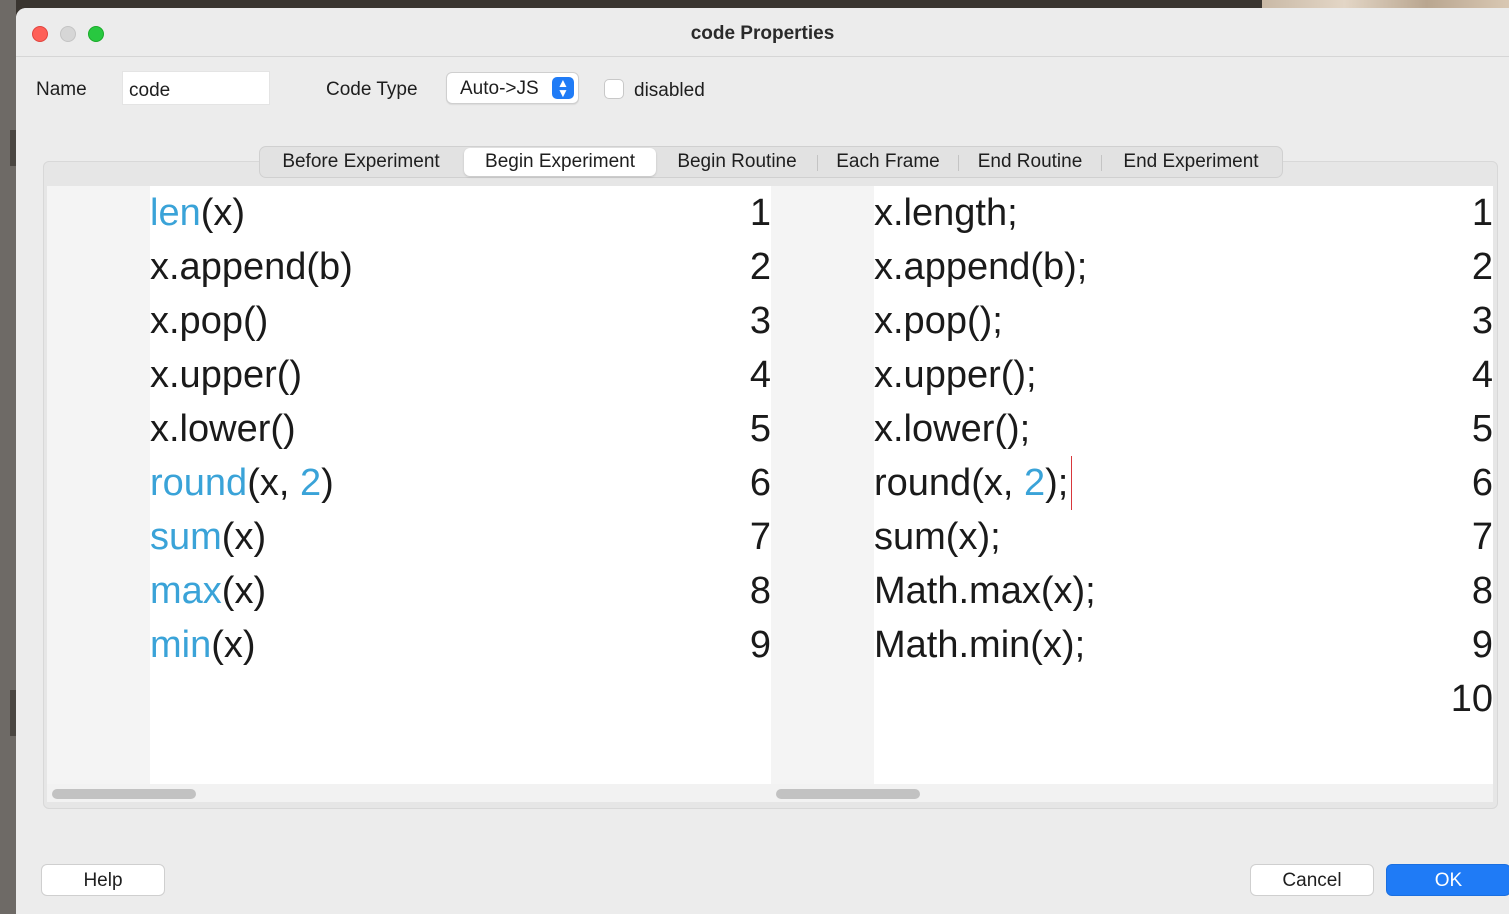  I want to click on python-horizontal-scrollbar, so click(409, 793).